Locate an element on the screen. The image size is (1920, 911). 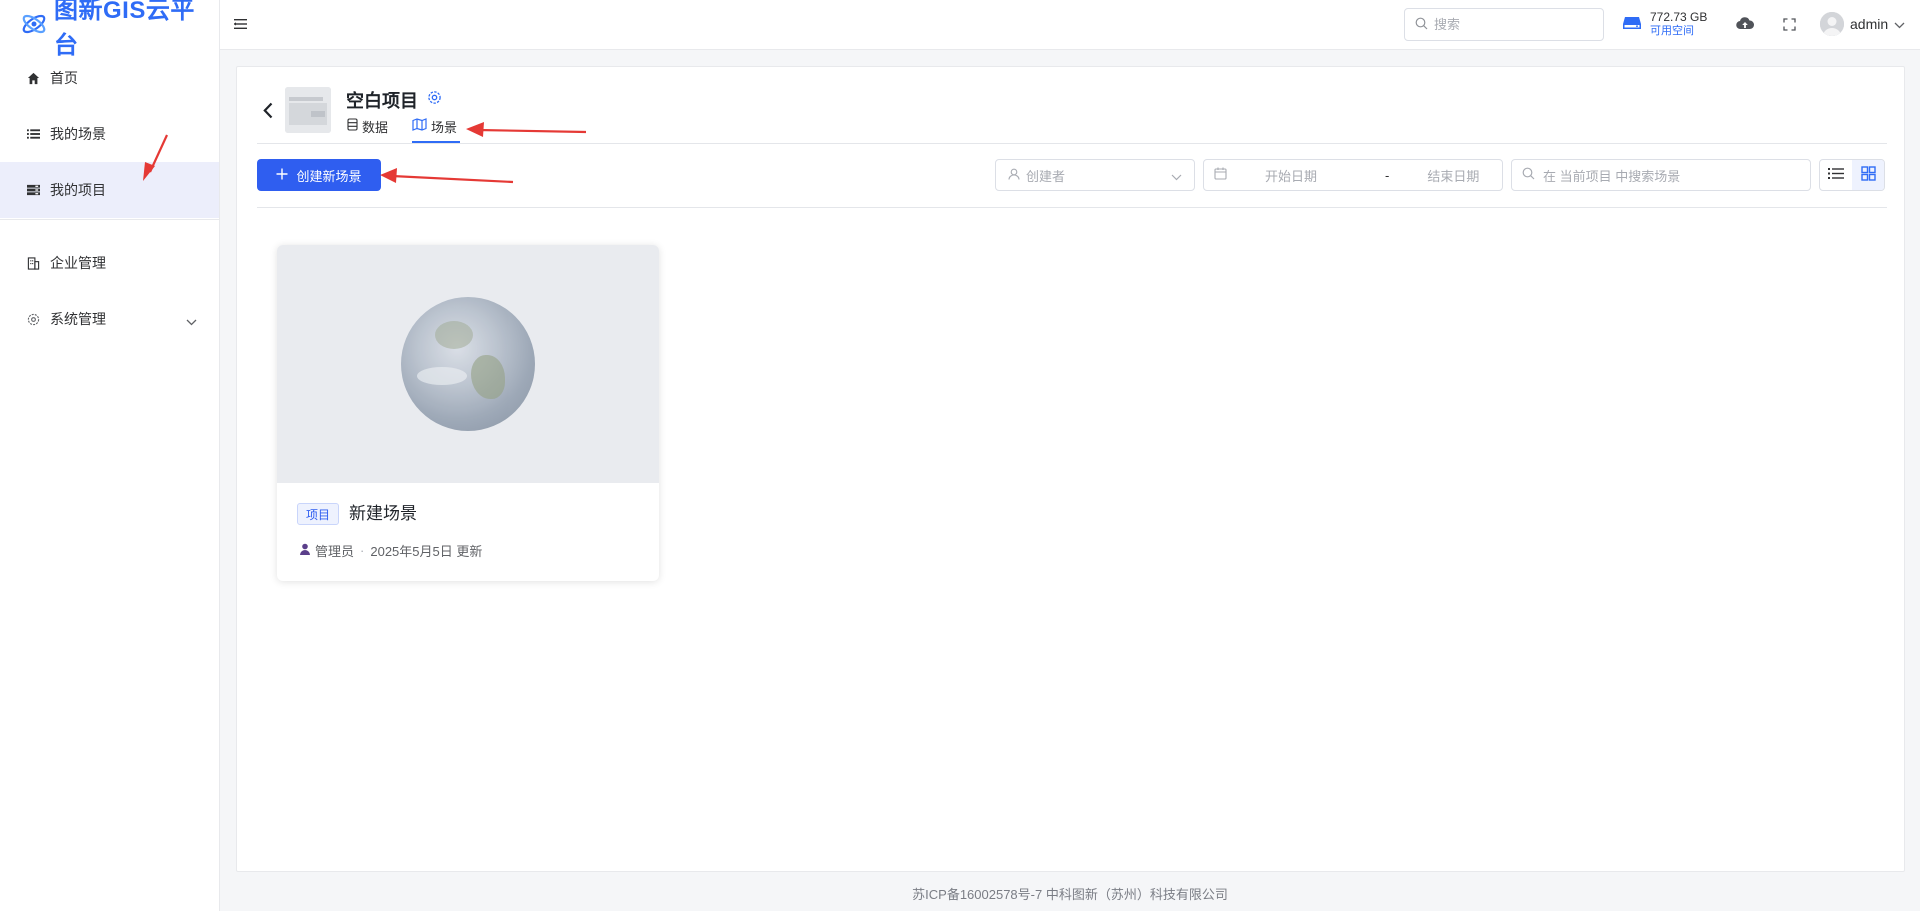
scene-type-badge: 项目 is located at coordinates (318, 514).